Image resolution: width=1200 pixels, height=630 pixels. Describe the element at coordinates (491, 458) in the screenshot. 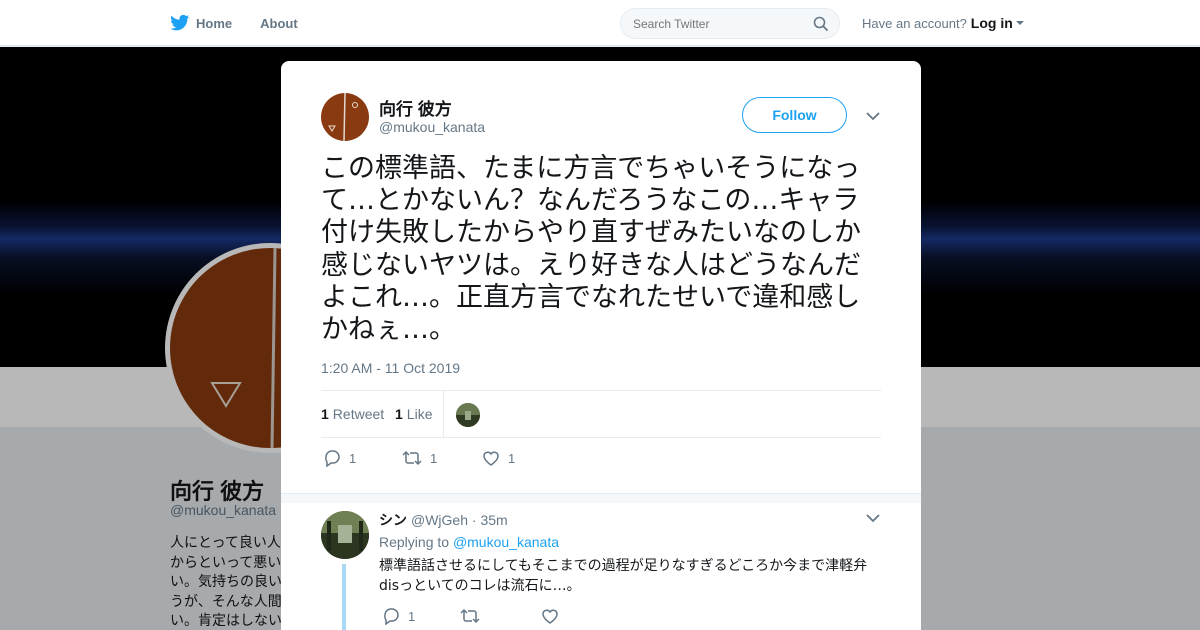

I see `heart-icon` at that location.